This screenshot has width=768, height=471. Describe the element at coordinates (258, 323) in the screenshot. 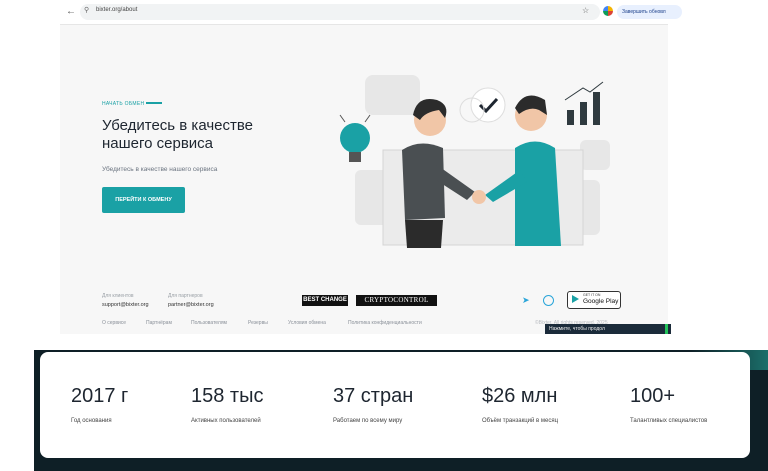

I see `footer-link-reserves: Резервы` at that location.